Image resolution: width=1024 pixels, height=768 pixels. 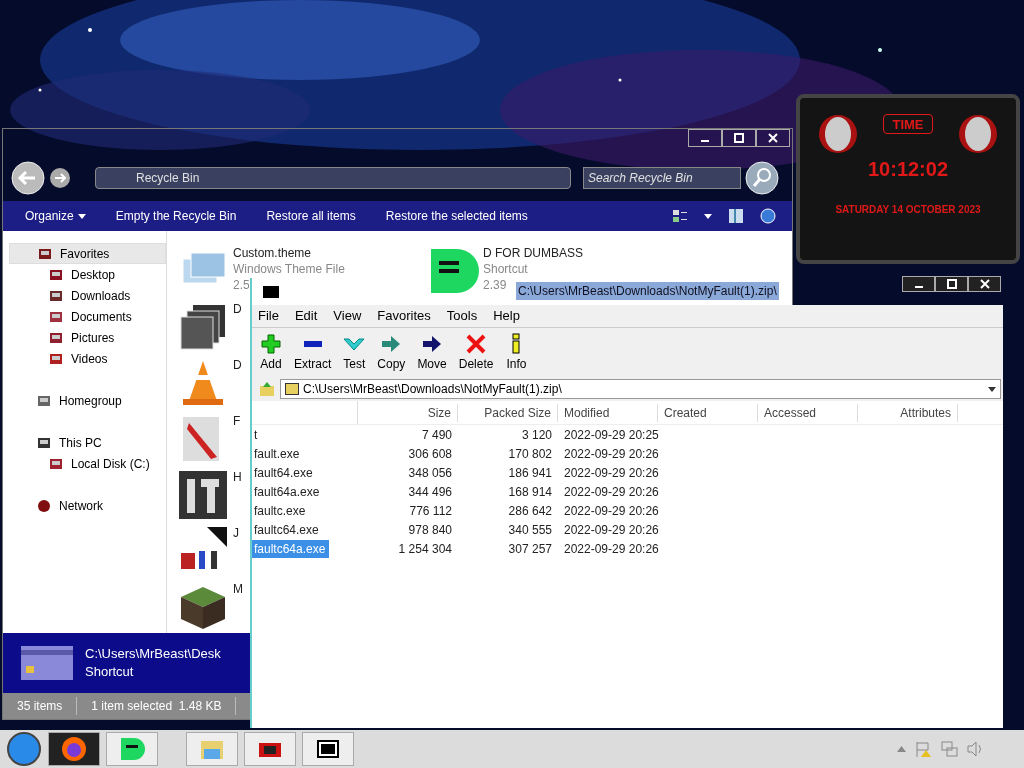 What do you see at coordinates (530, 492) in the screenshot?
I see `table-cell-text: 168 914` at bounding box center [530, 492].